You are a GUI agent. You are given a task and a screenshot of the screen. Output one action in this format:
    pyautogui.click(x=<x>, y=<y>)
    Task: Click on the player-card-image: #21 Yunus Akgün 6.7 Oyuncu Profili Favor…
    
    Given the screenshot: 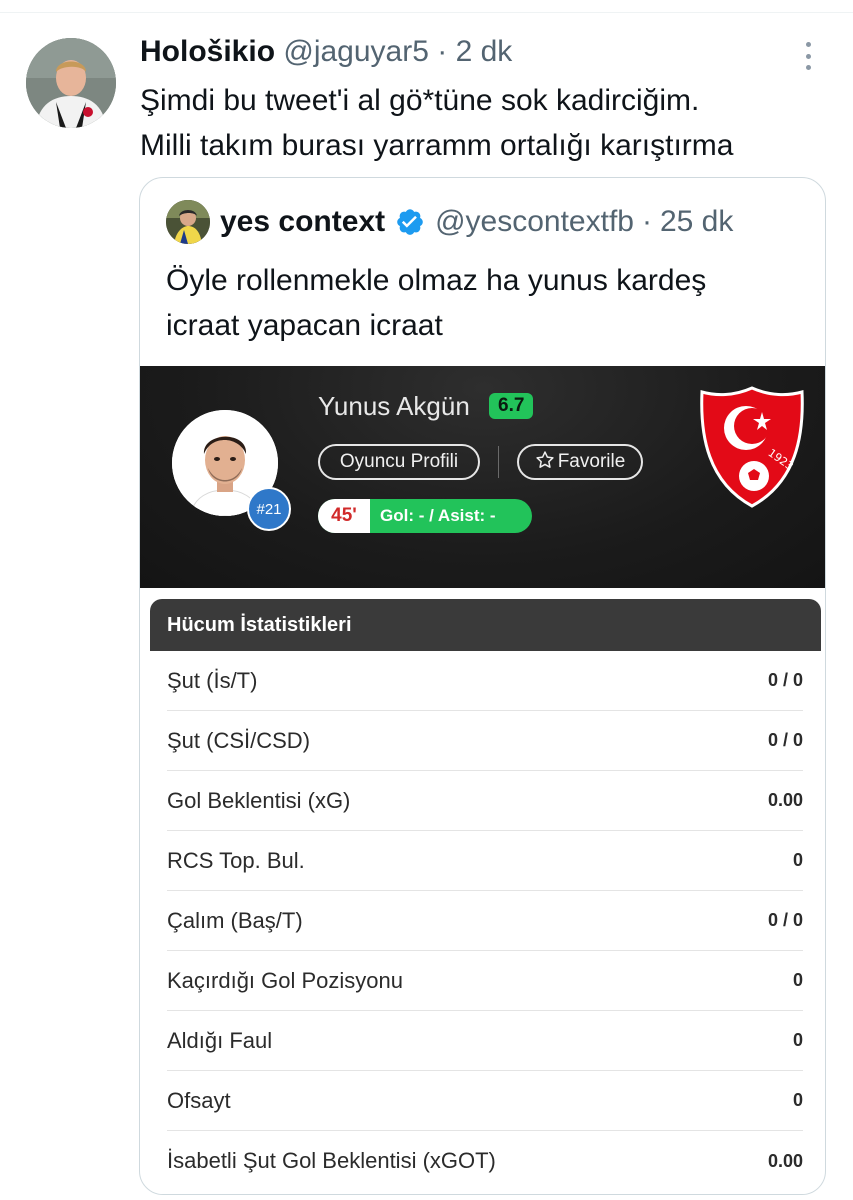 What is the action you would take?
    pyautogui.click(x=482, y=477)
    